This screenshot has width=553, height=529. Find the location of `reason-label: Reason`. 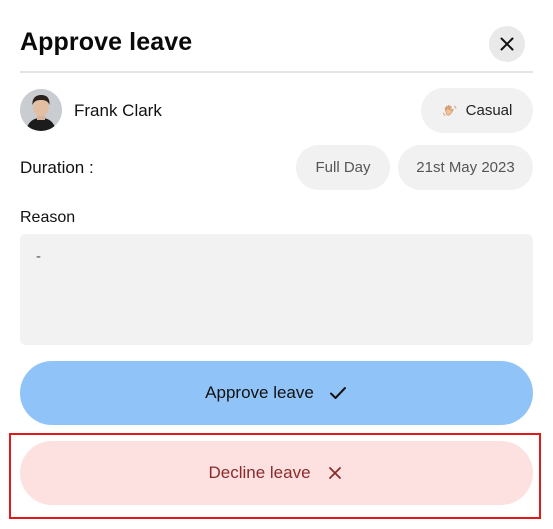

reason-label: Reason is located at coordinates (48, 217).